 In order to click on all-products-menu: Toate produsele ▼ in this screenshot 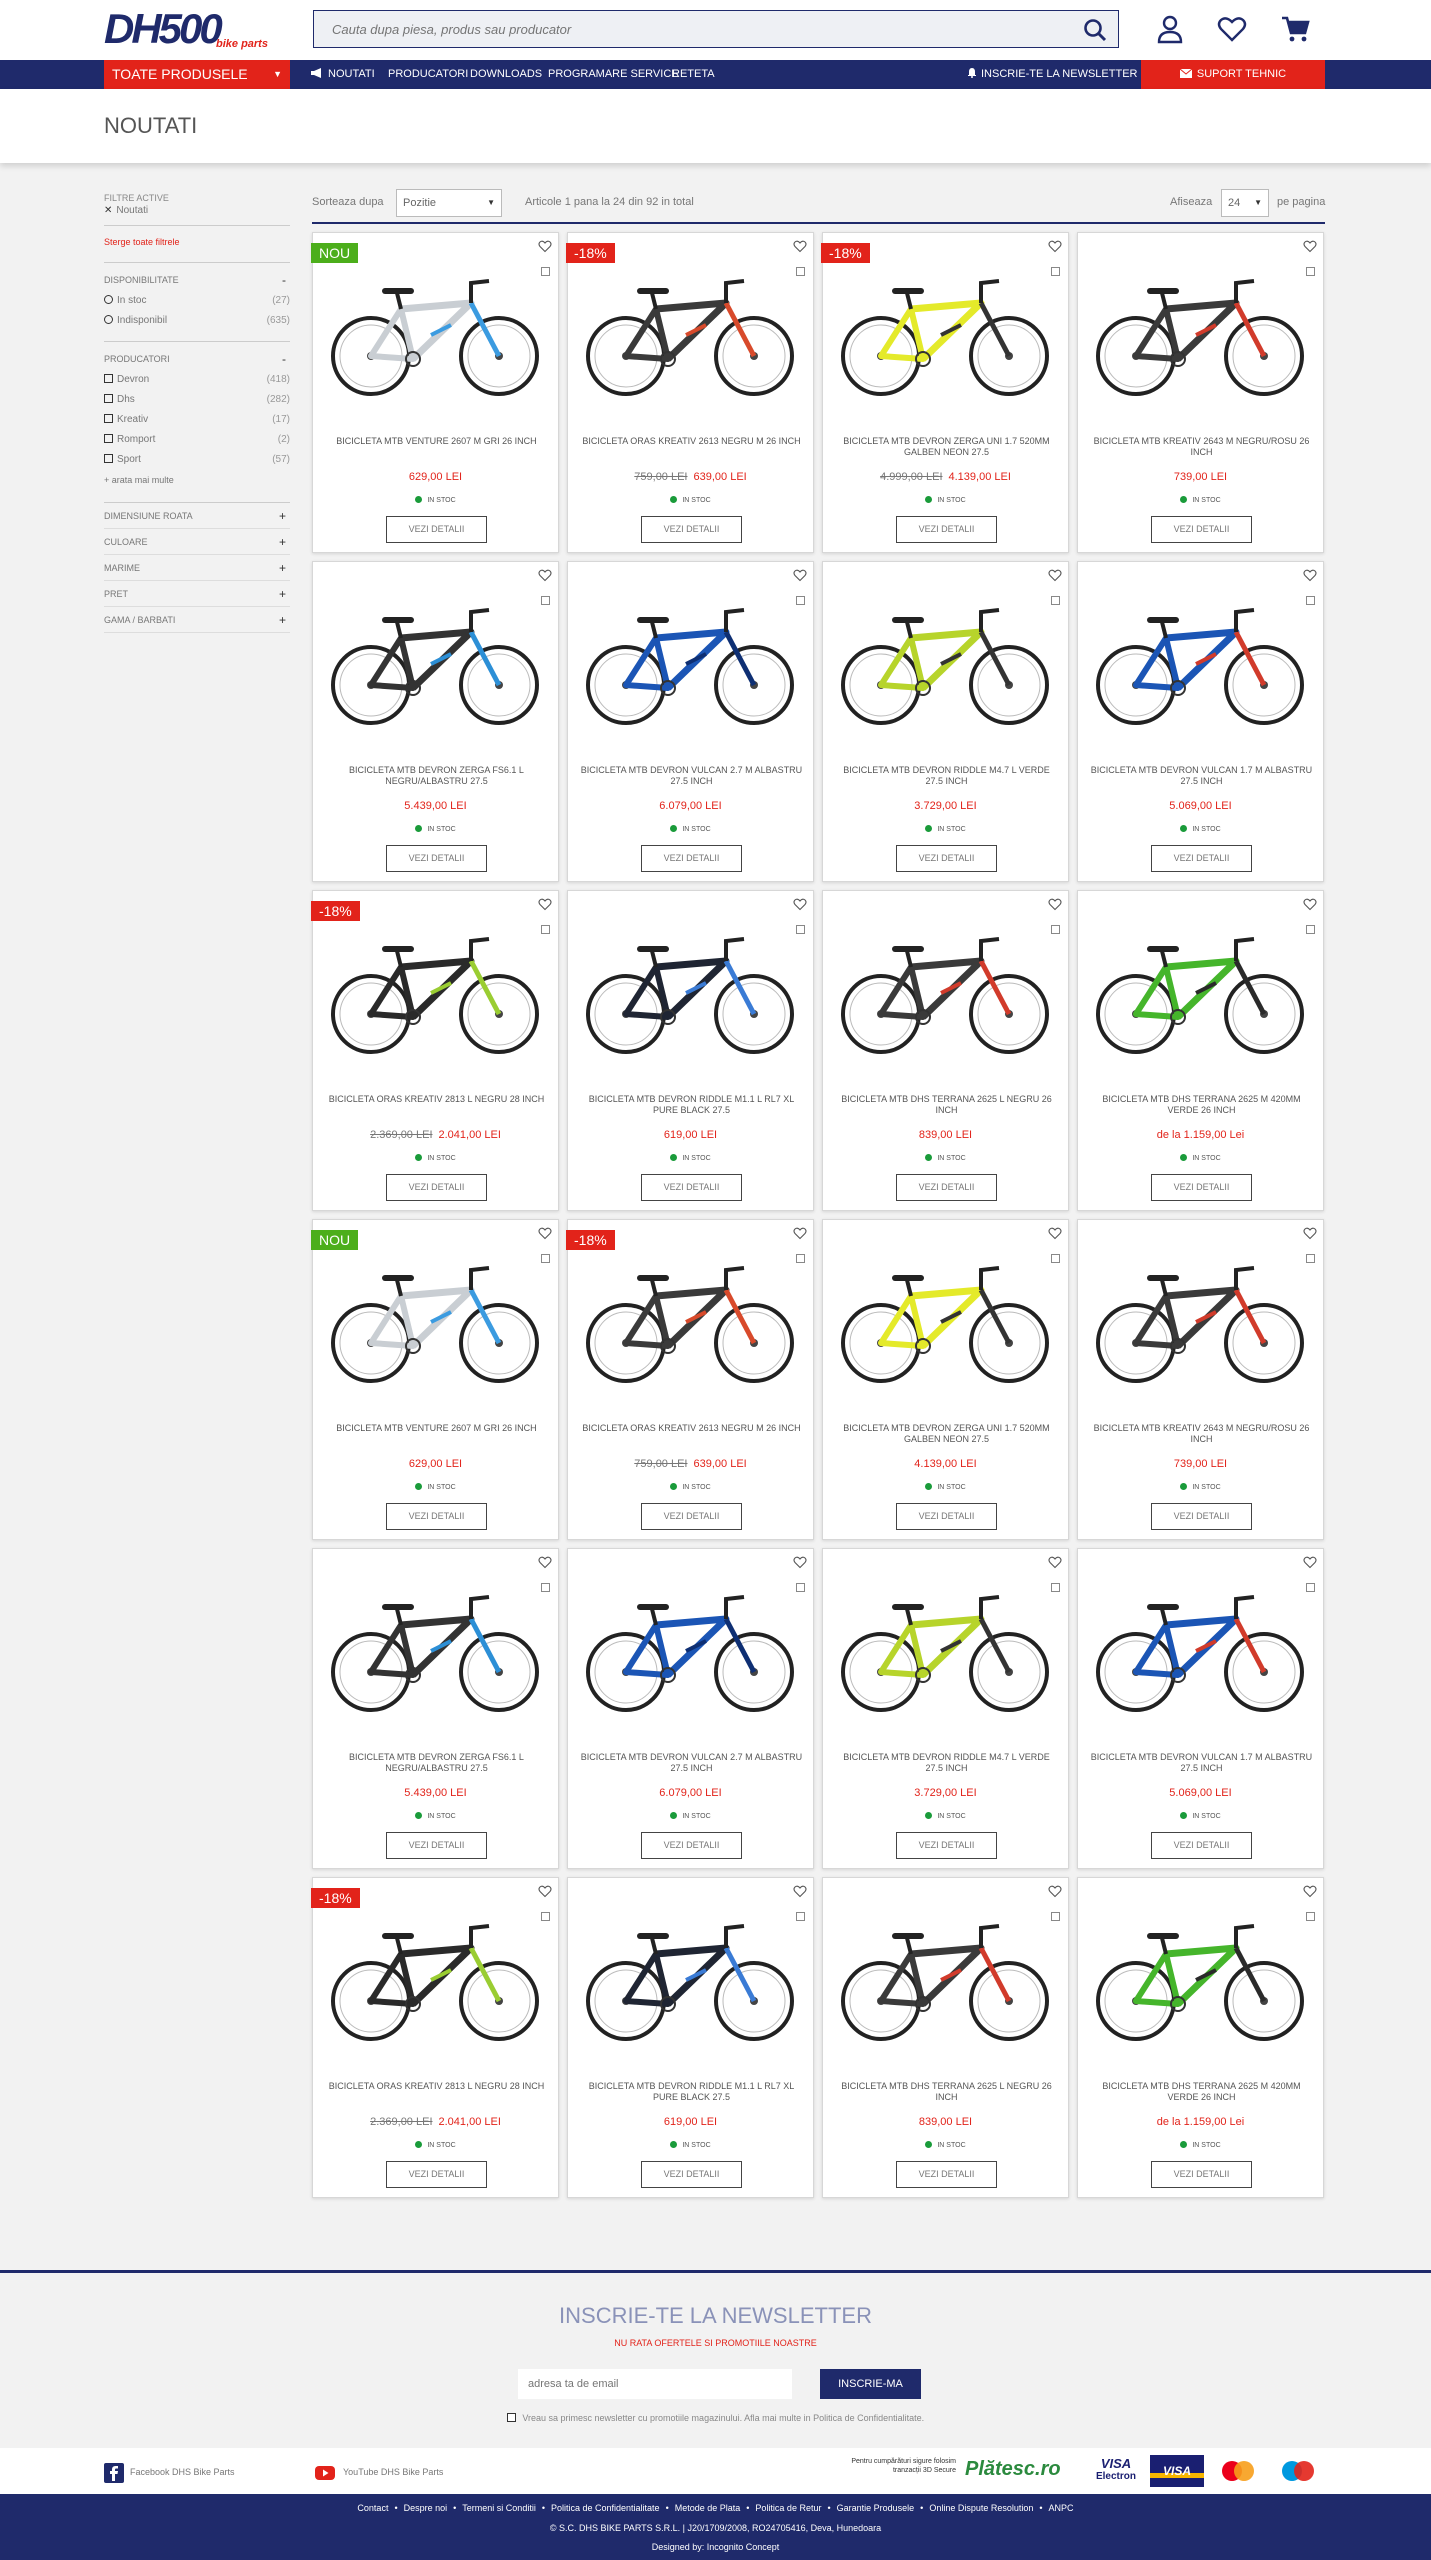, I will do `click(197, 74)`.